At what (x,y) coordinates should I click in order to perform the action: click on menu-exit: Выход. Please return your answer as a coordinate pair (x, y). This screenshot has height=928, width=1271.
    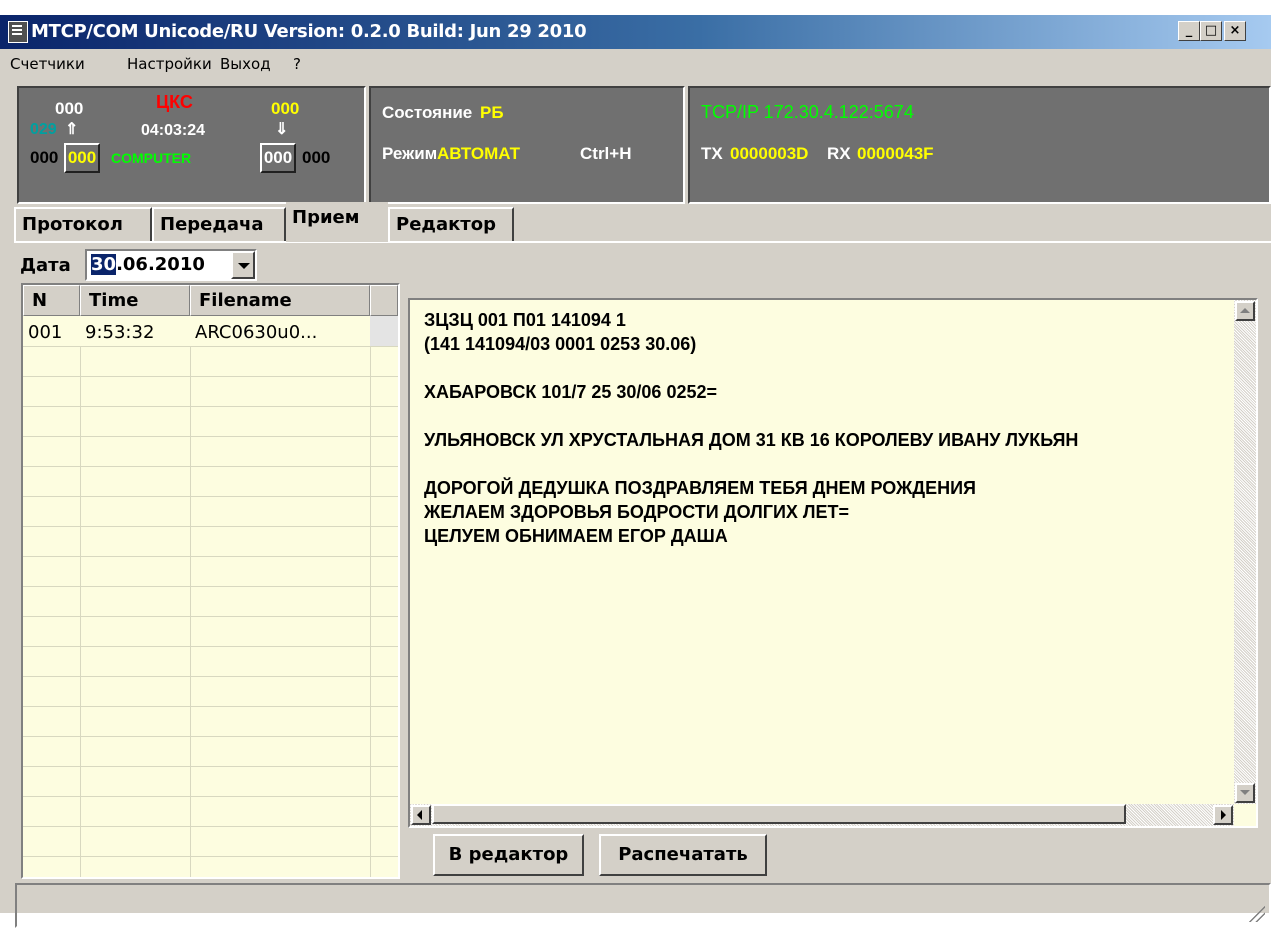
    Looking at the image, I should click on (245, 64).